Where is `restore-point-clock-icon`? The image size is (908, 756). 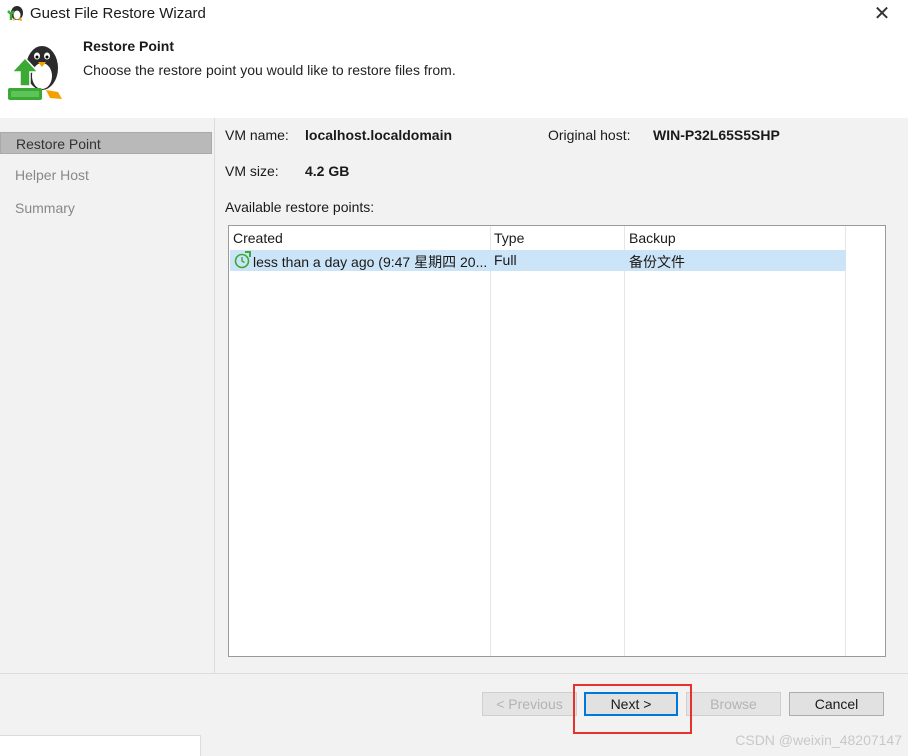
restore-point-clock-icon is located at coordinates (242, 260).